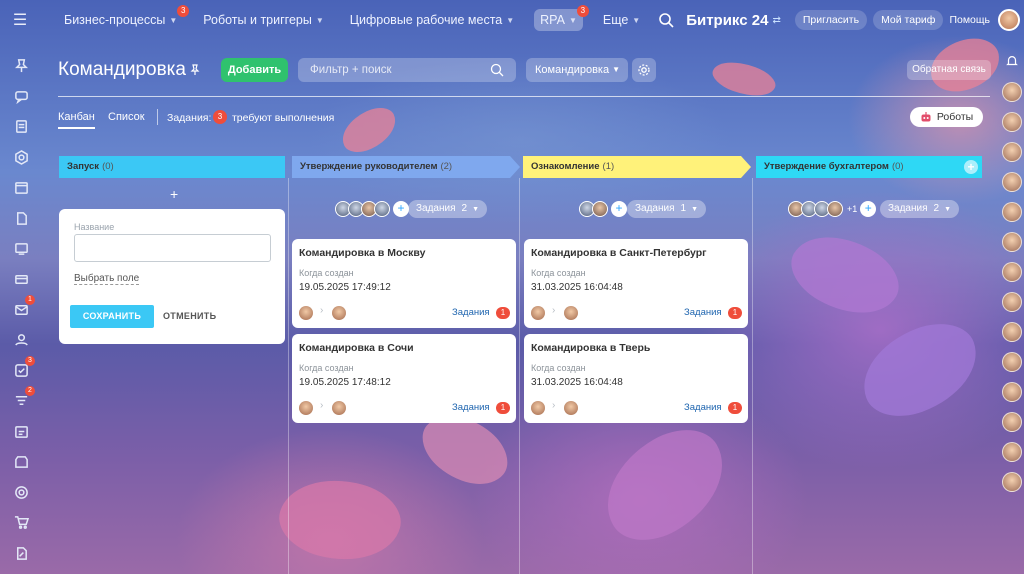 This screenshot has width=1024, height=574. Describe the element at coordinates (852, 209) in the screenshot. I see `more-responsibles-count: +1` at that location.